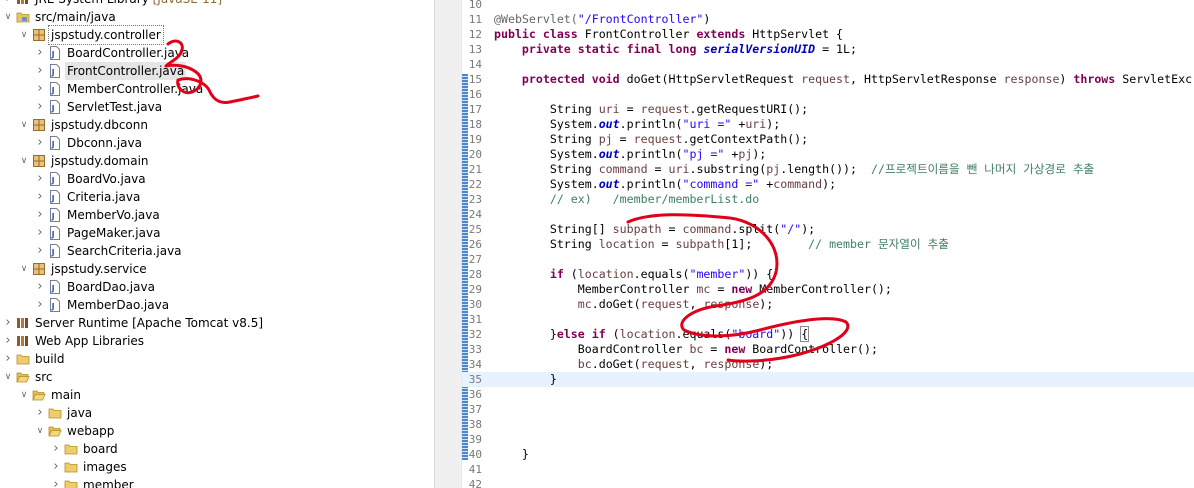 The height and width of the screenshot is (488, 1194). What do you see at coordinates (703, 334) in the screenshot?
I see `code-token: .equals(` at bounding box center [703, 334].